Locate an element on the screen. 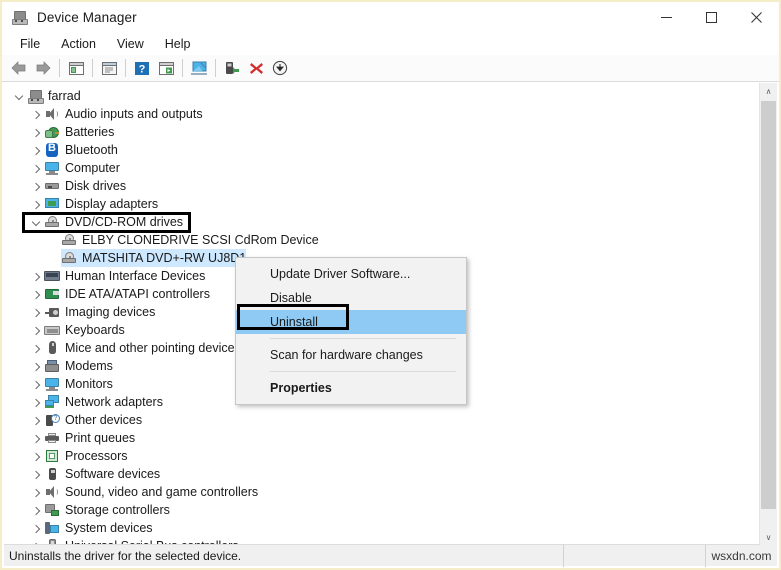  keyboard-icon is located at coordinates (52, 330).